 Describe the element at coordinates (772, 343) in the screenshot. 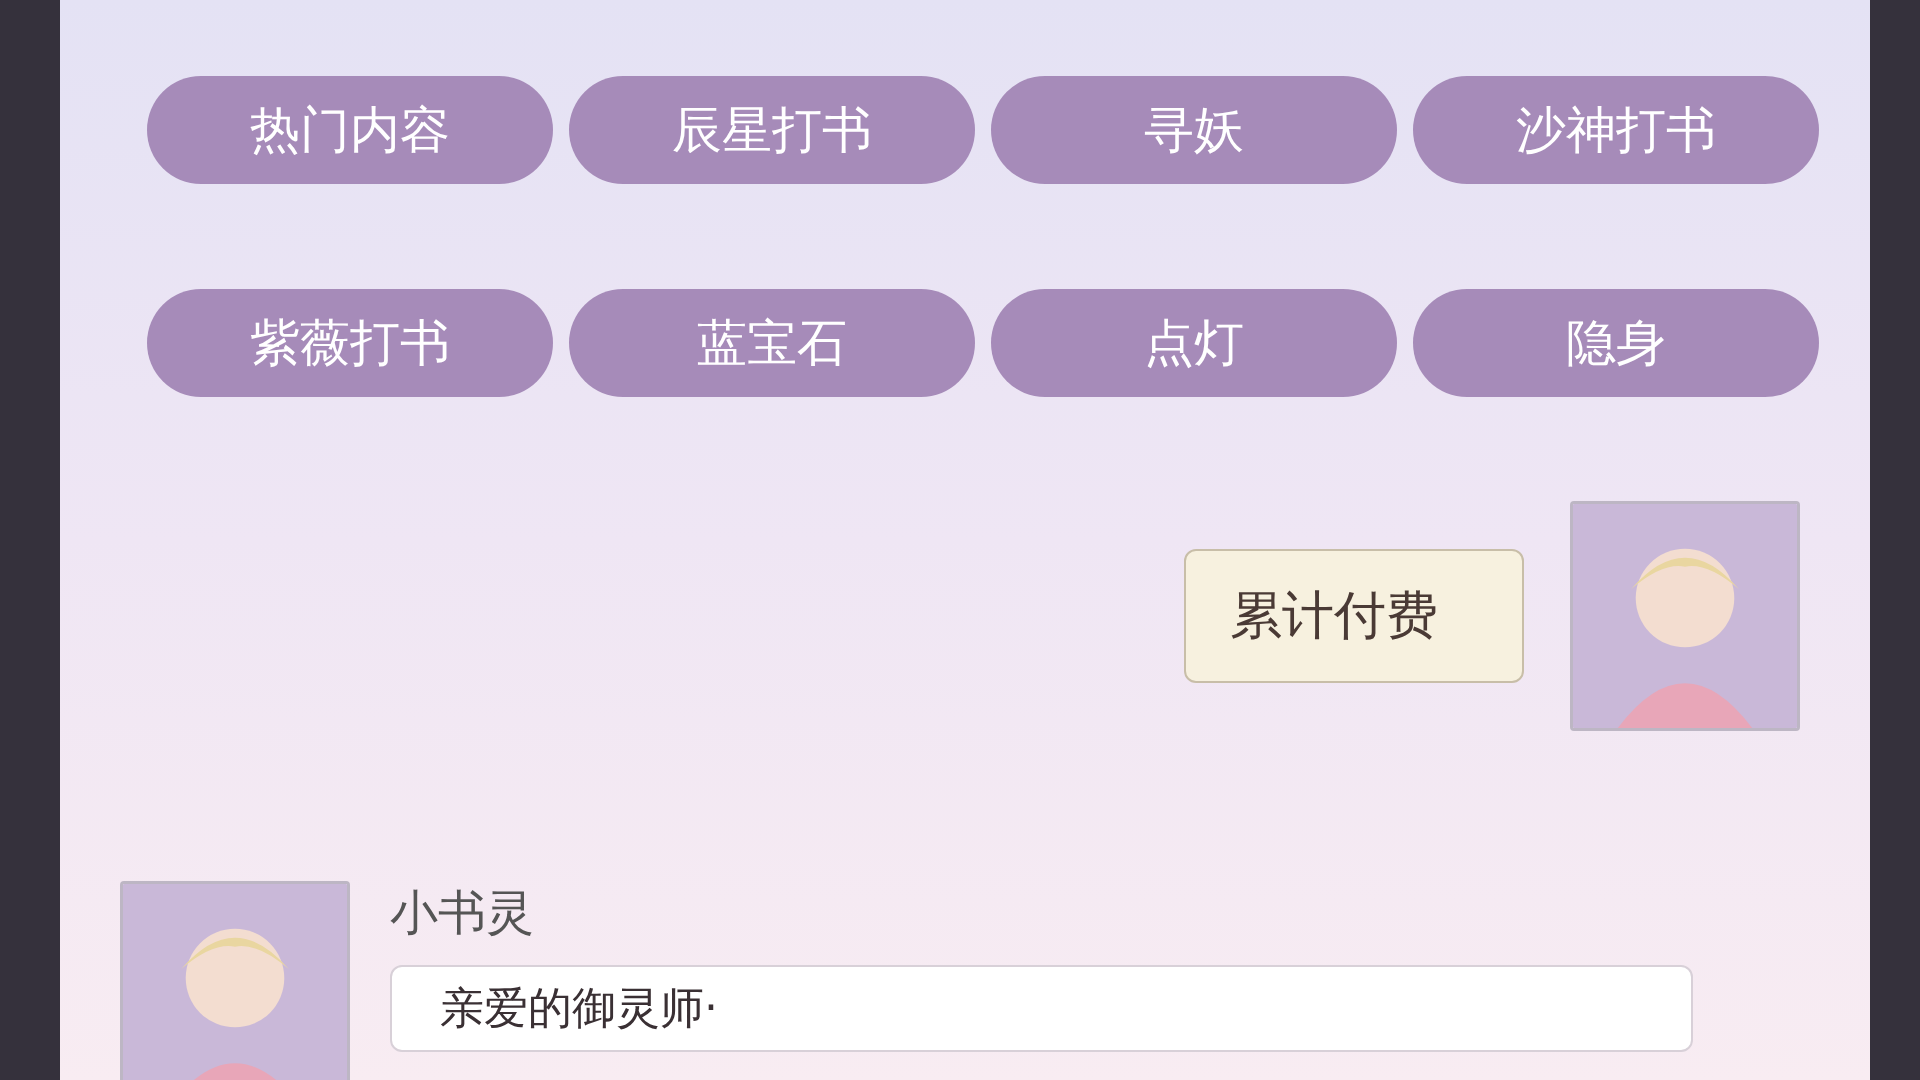

I see `menu-button: 蓝宝石` at that location.